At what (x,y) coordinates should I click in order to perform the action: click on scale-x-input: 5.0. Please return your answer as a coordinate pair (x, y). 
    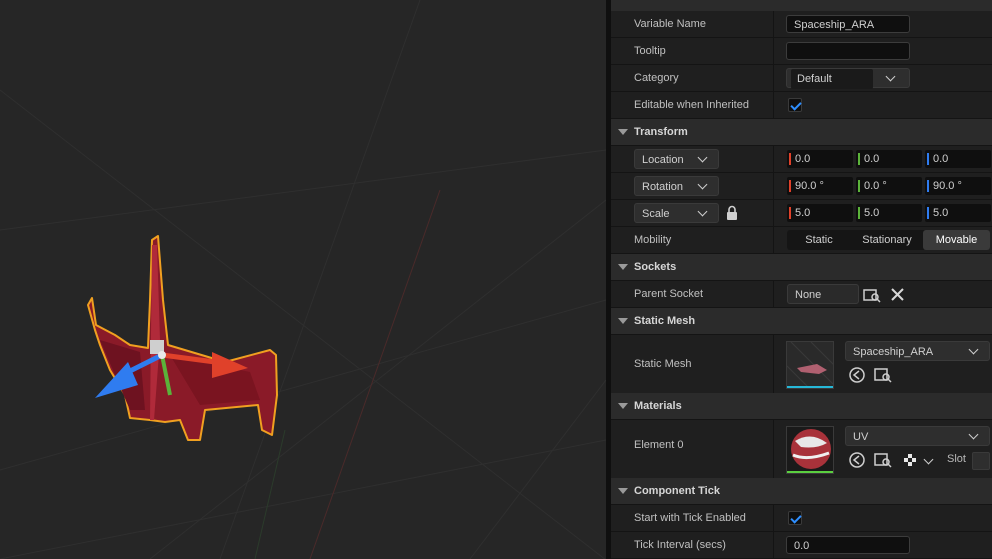
    Looking at the image, I should click on (820, 213).